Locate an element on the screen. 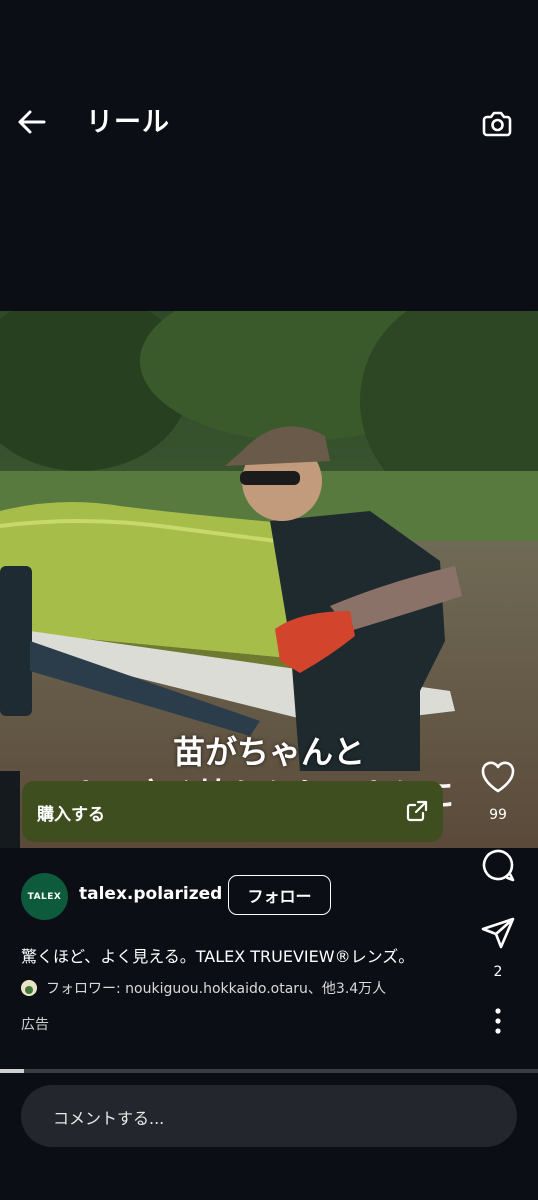  username: talex.polarized is located at coordinates (150, 894).